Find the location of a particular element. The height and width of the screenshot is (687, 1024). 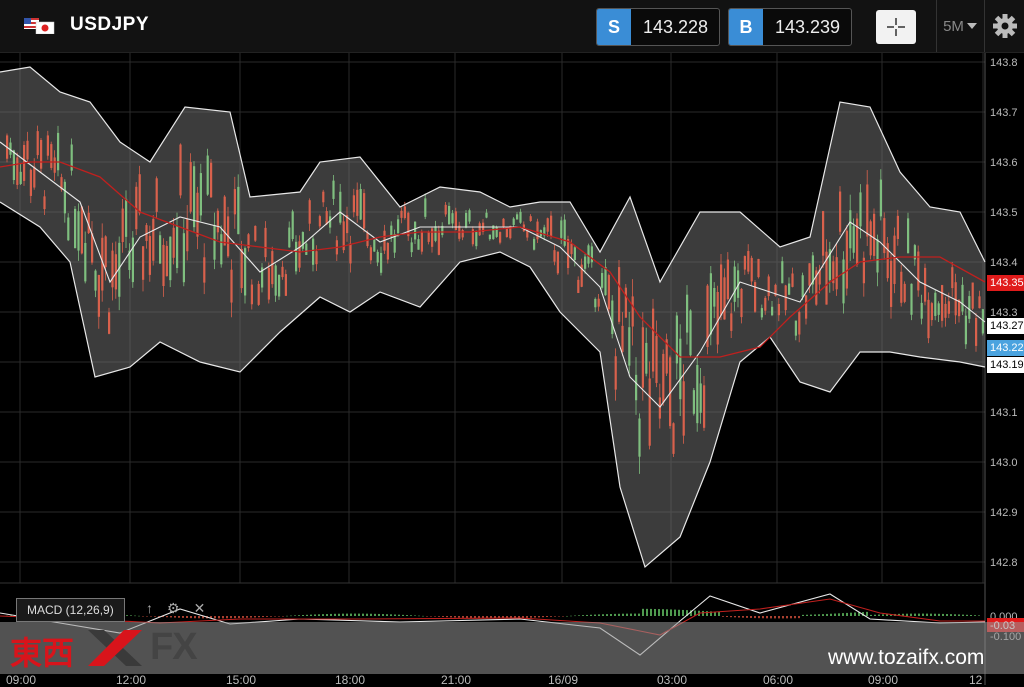

close-icon: ✕ is located at coordinates (200, 608).